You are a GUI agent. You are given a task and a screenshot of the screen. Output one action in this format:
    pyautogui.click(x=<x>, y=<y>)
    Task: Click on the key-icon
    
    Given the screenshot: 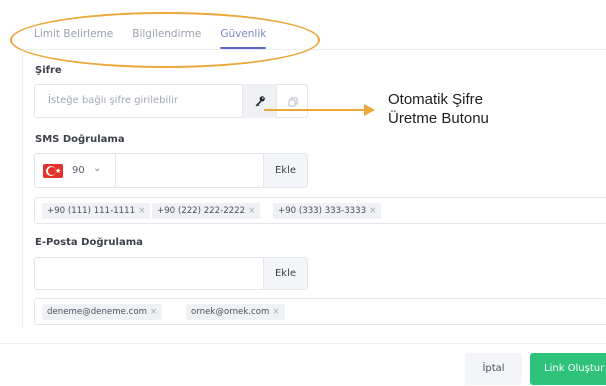 What is the action you would take?
    pyautogui.click(x=260, y=101)
    